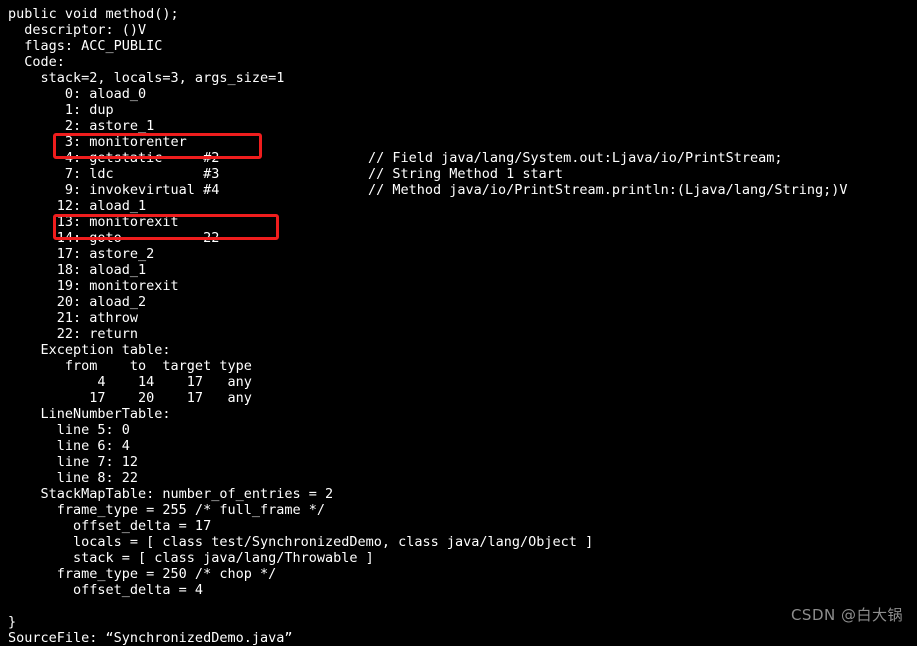  Describe the element at coordinates (106, 590) in the screenshot. I see `code-line: offset_delta = 4` at that location.